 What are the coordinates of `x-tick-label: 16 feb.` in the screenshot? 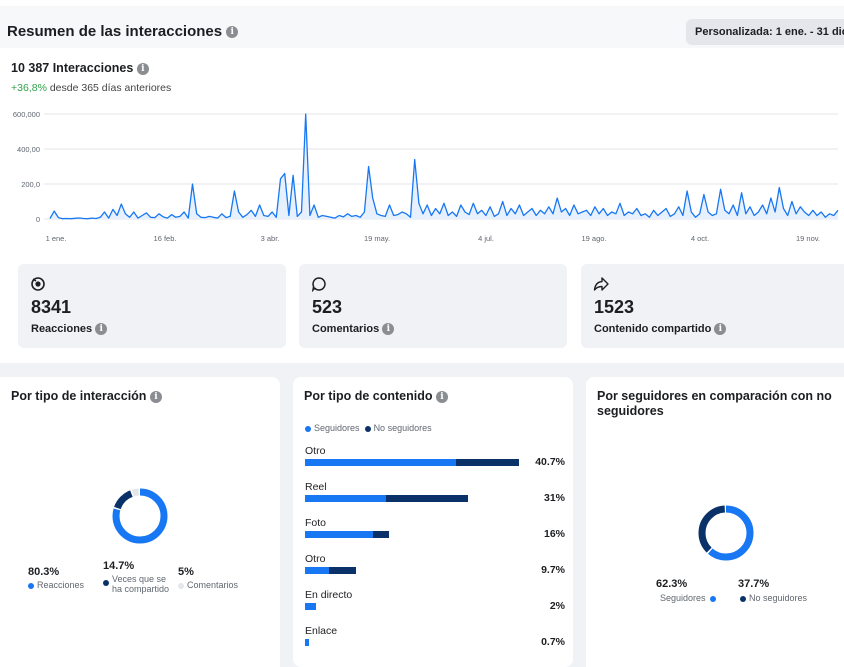 It's located at (165, 238).